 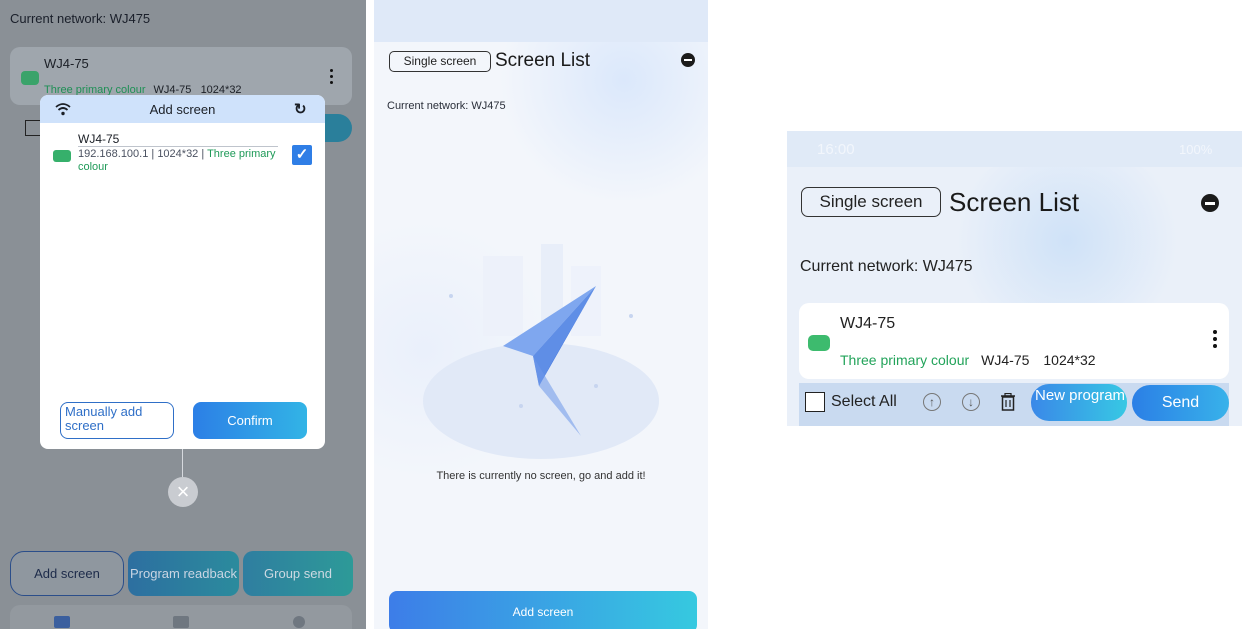 What do you see at coordinates (541, 21) in the screenshot?
I see `status-bar` at bounding box center [541, 21].